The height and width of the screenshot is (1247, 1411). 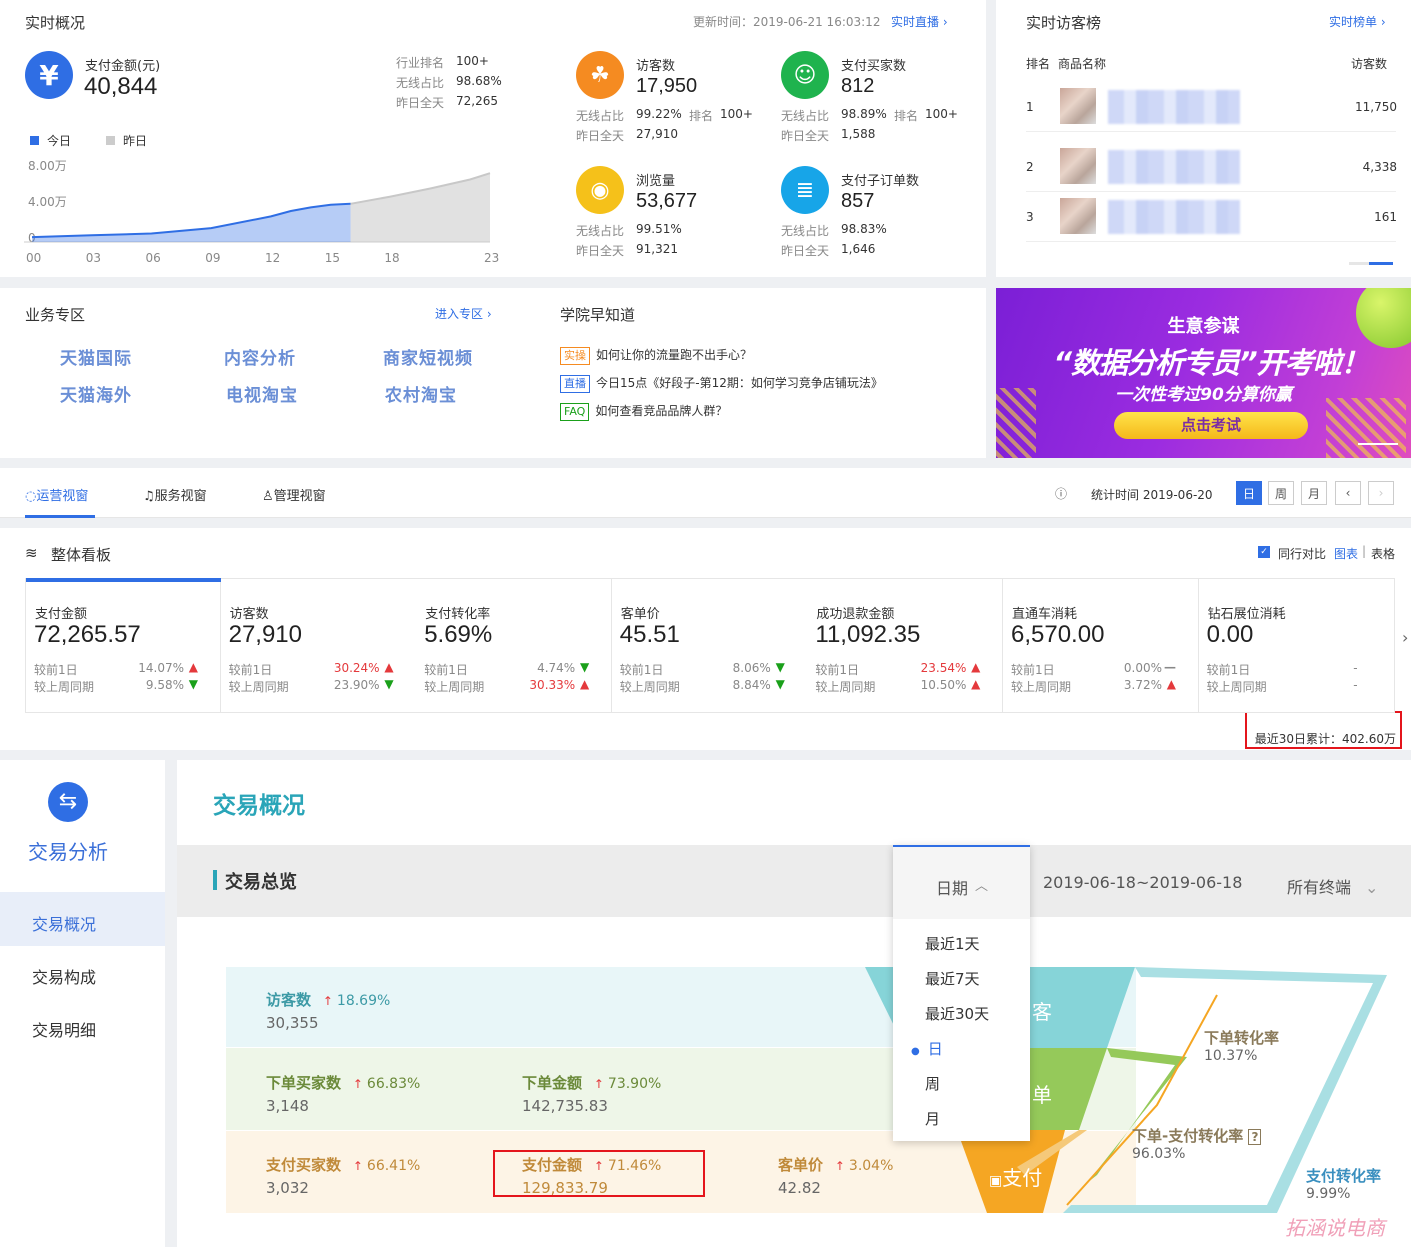 What do you see at coordinates (126, 140) in the screenshot?
I see `legend-yesterday: 昨日` at bounding box center [126, 140].